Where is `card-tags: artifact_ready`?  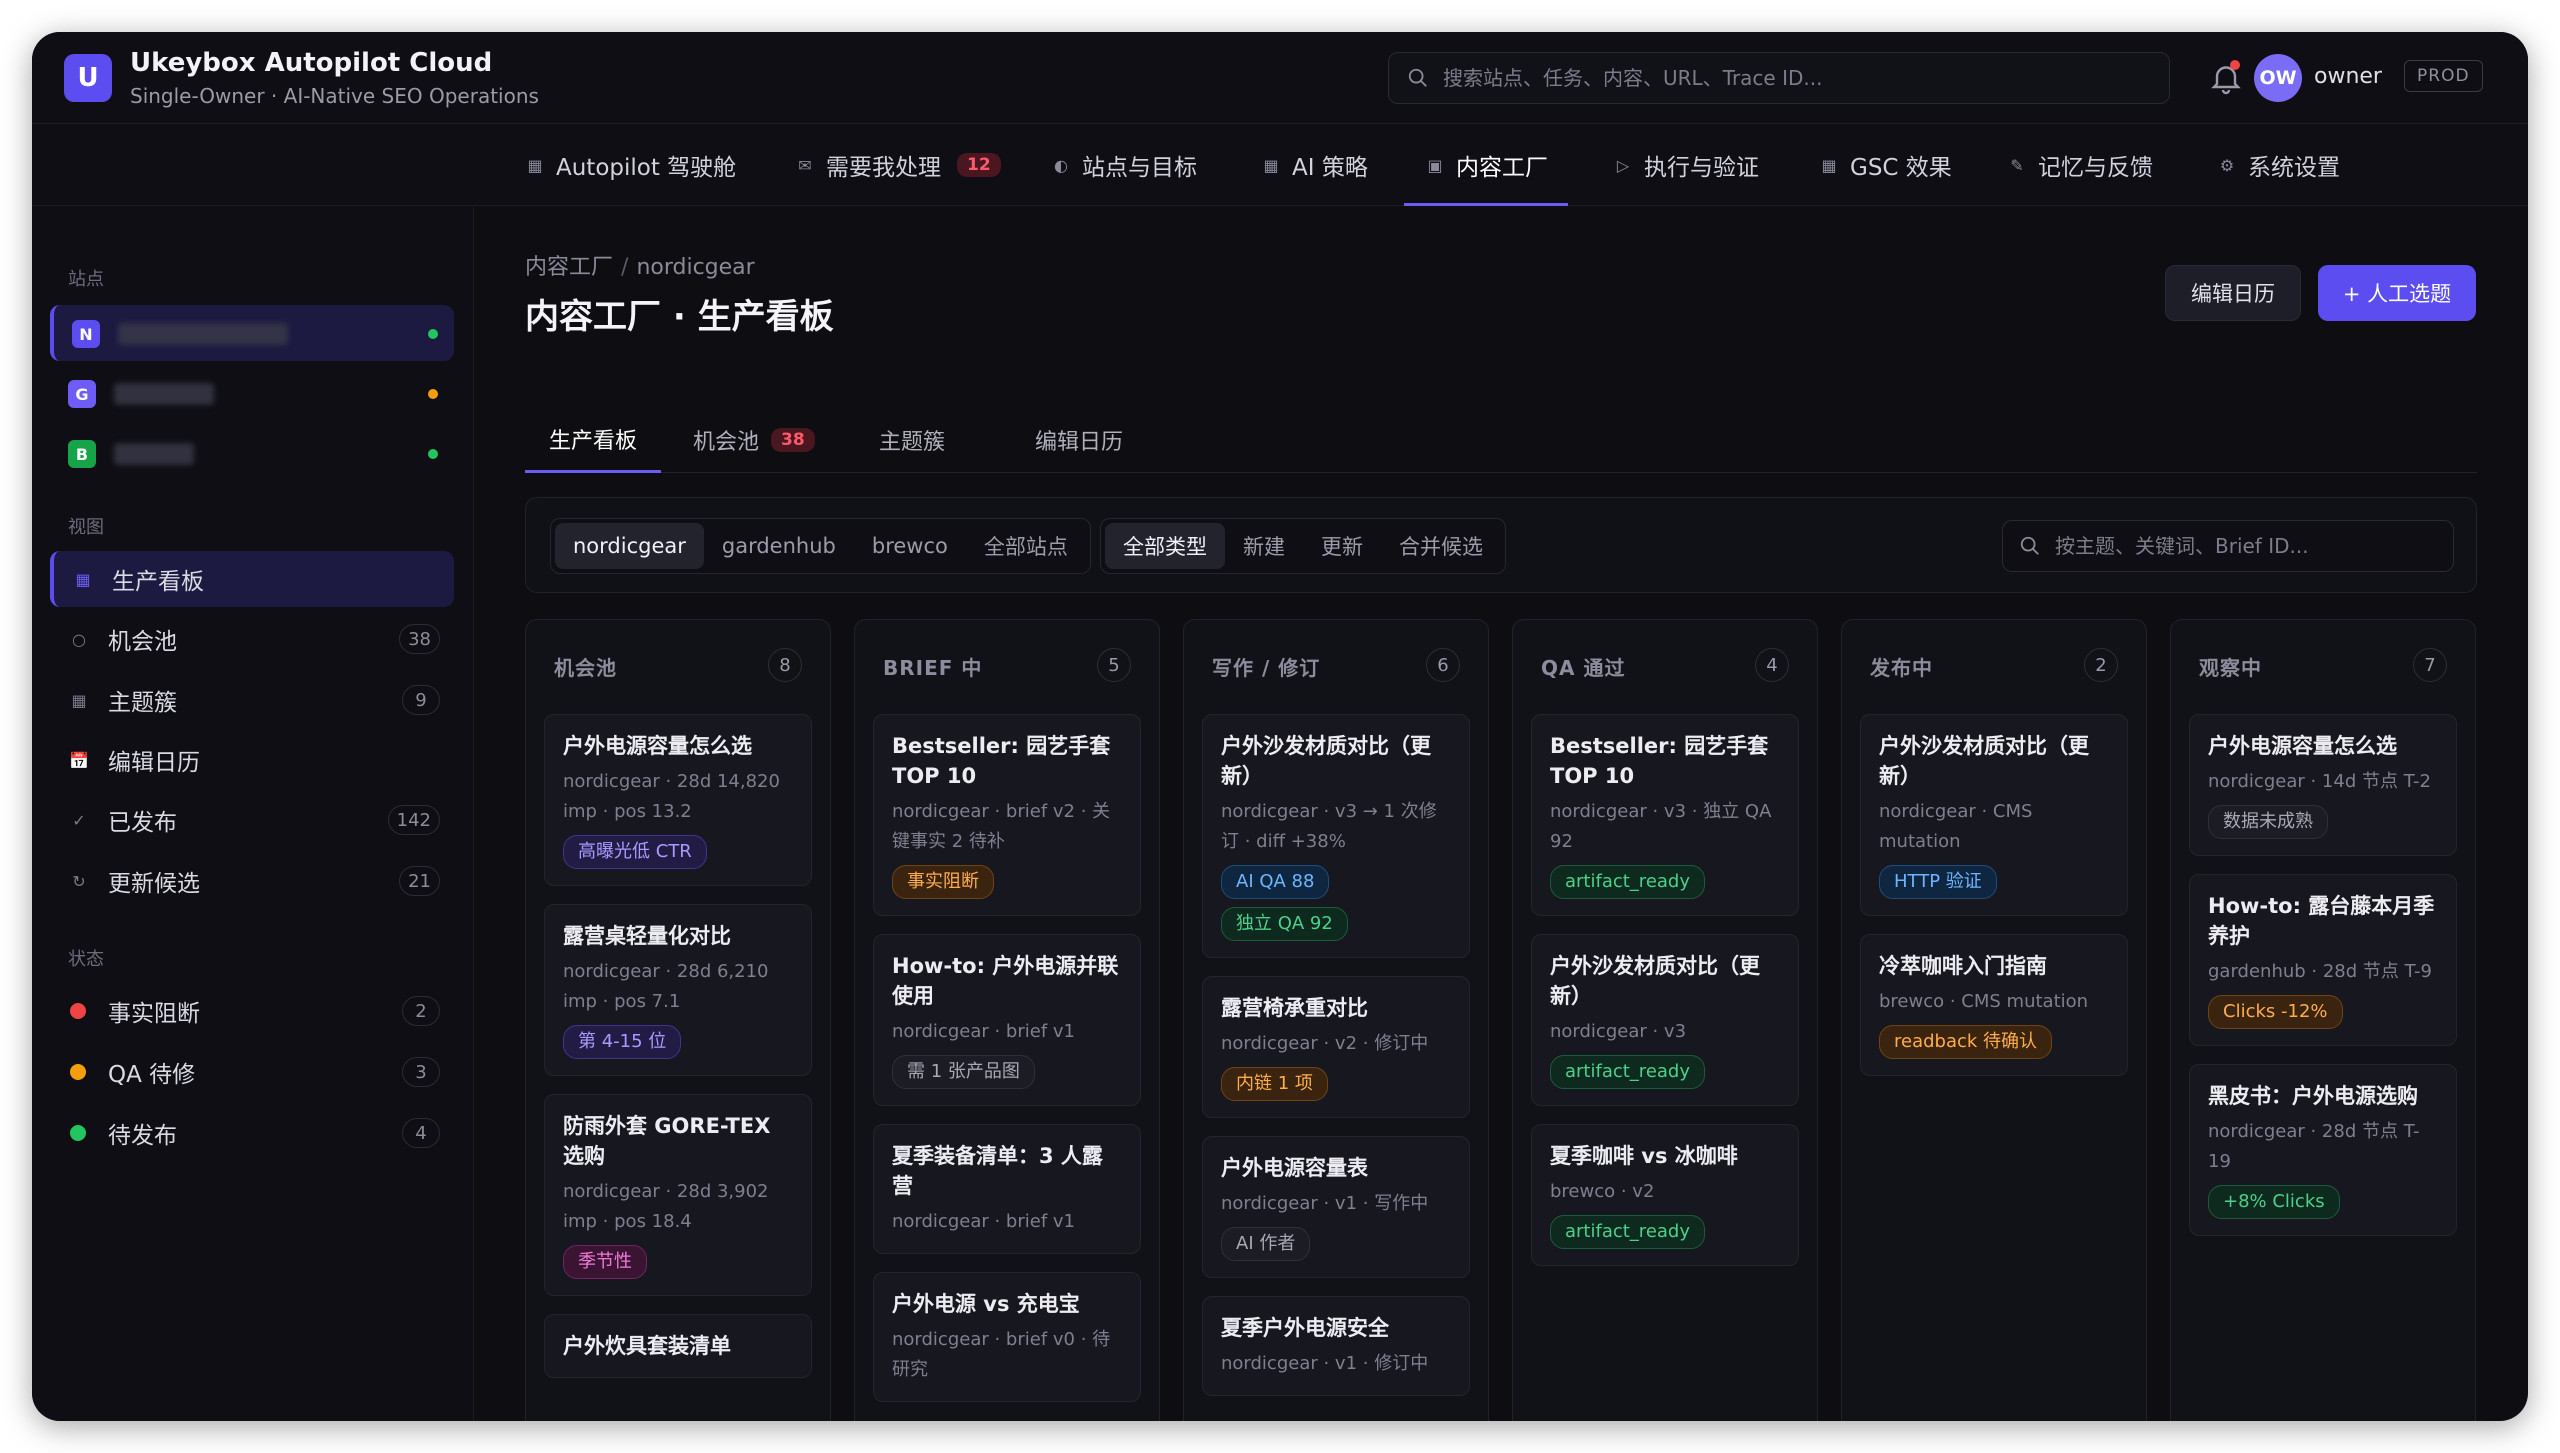 card-tags: artifact_ready is located at coordinates (1665, 1228).